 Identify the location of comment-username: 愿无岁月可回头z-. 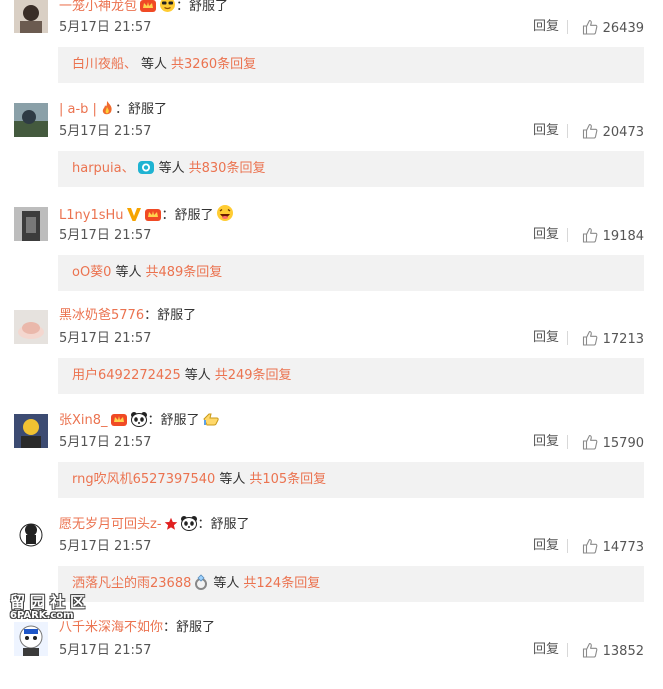
(110, 524).